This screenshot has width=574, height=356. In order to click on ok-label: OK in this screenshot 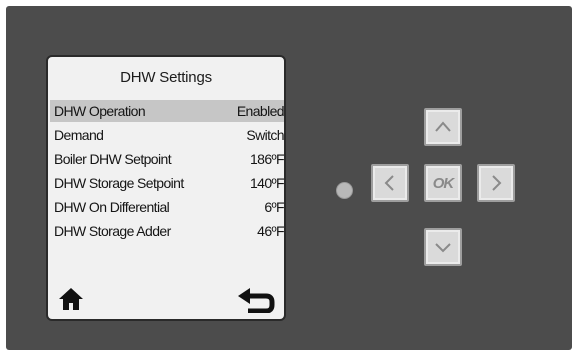, I will do `click(443, 183)`.